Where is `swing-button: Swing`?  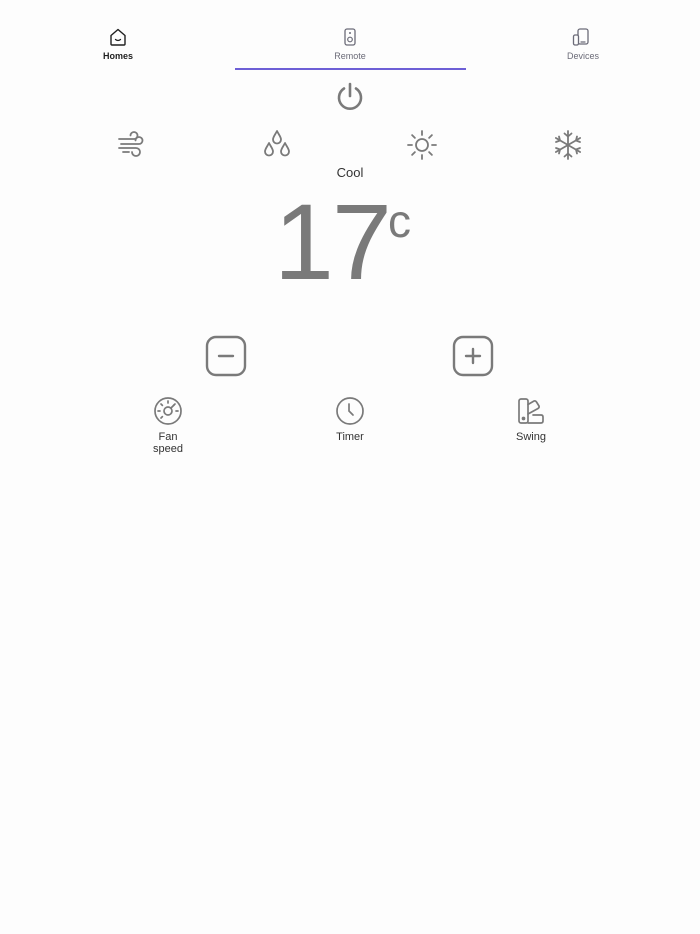 swing-button: Swing is located at coordinates (531, 419).